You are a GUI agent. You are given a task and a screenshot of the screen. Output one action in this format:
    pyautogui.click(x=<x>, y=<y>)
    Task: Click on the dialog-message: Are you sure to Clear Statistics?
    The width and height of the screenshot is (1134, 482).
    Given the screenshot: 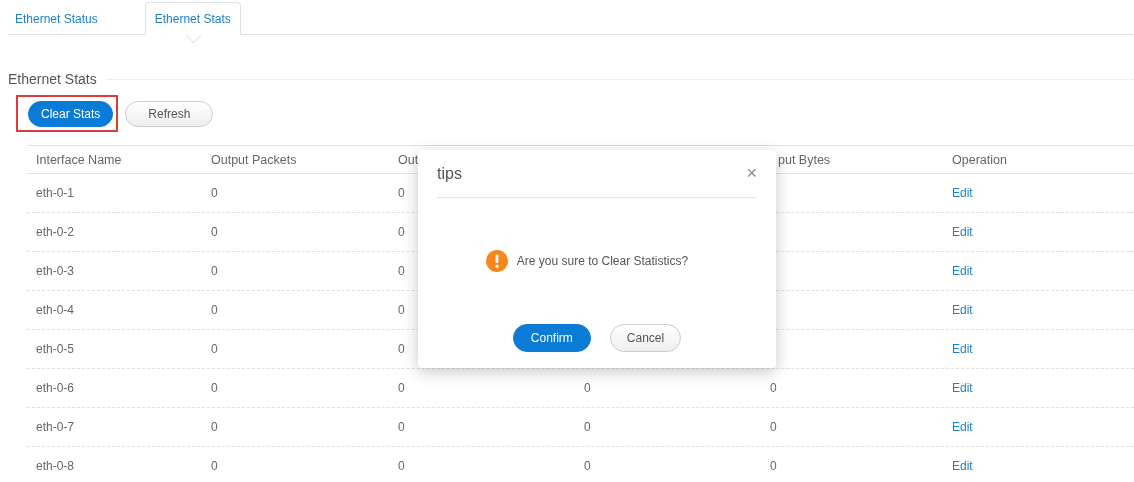 What is the action you would take?
    pyautogui.click(x=602, y=261)
    